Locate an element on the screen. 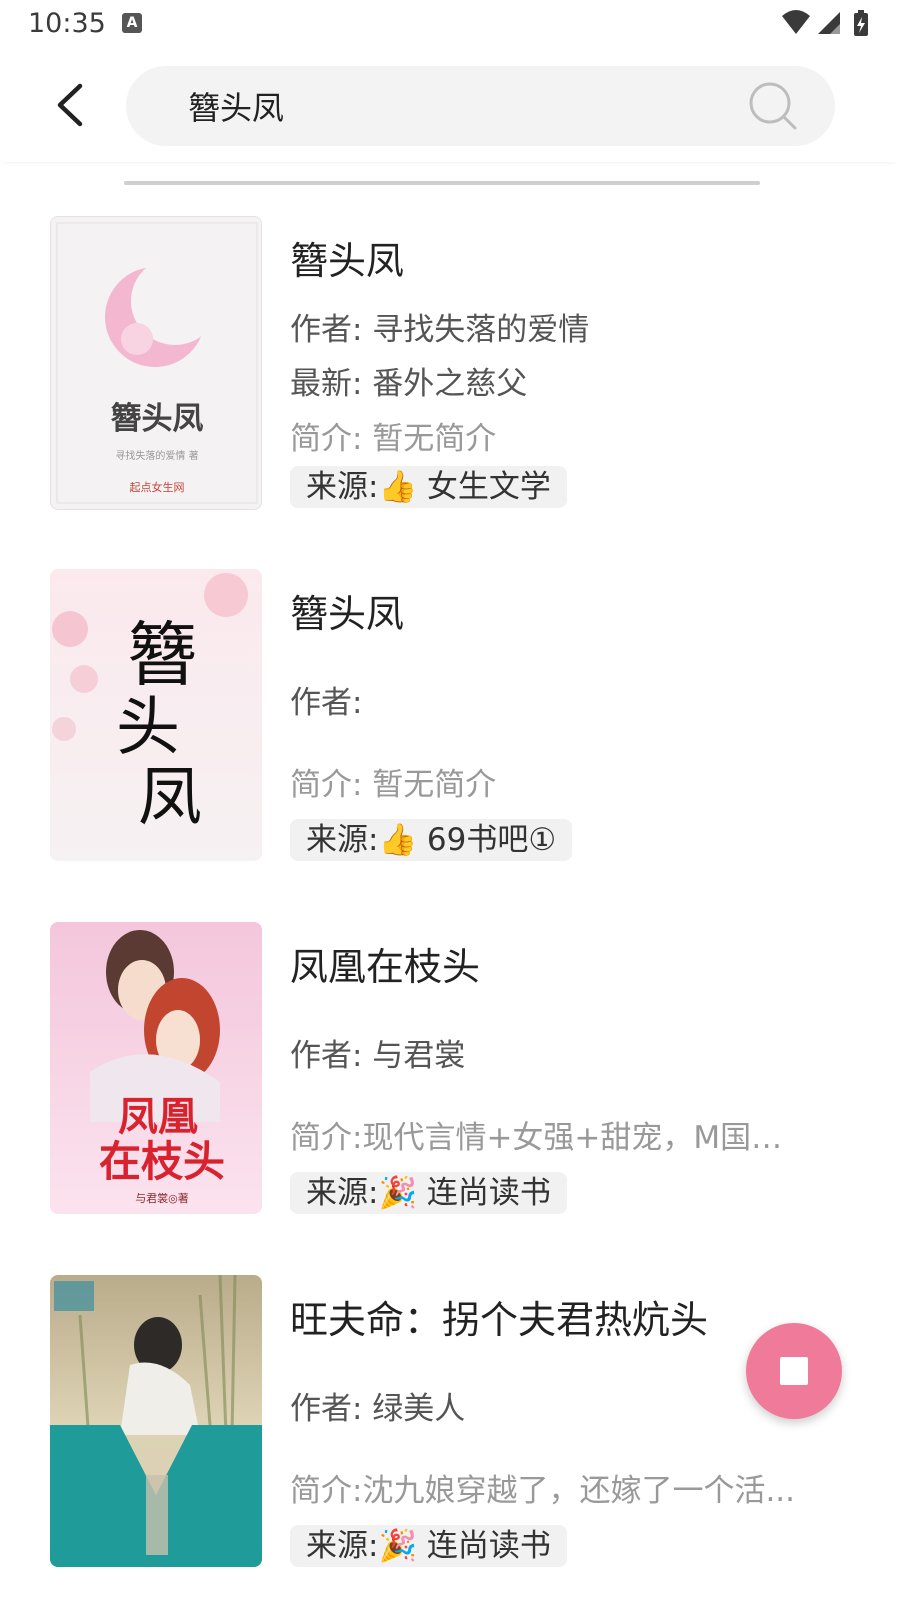  cover-title: 簪 is located at coordinates (162, 655).